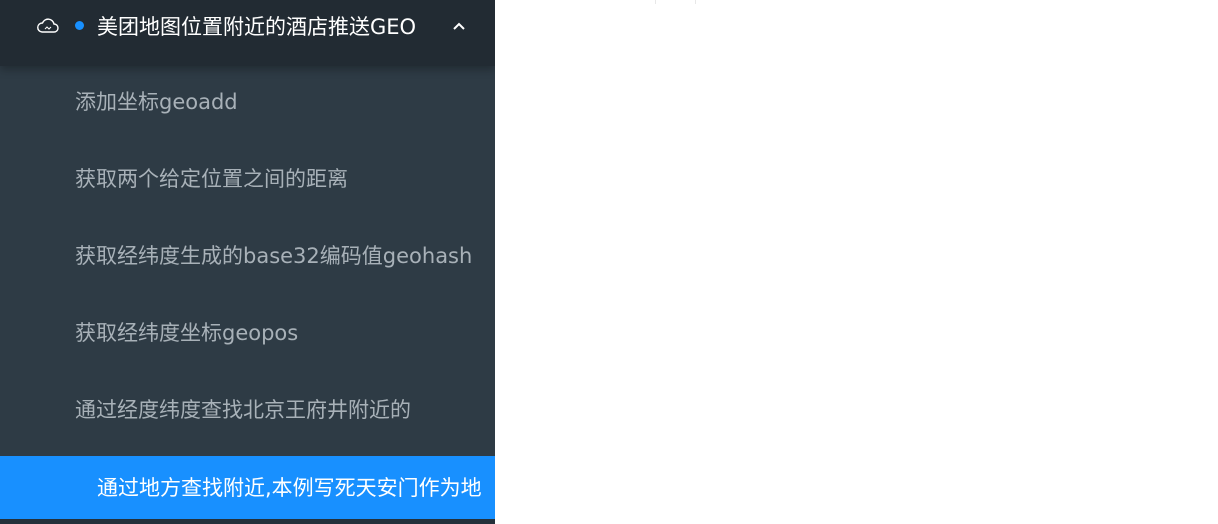 This screenshot has width=1218, height=524. I want to click on menu-item-label: 通过经度纬度查找北京王府井附近的, so click(243, 410).